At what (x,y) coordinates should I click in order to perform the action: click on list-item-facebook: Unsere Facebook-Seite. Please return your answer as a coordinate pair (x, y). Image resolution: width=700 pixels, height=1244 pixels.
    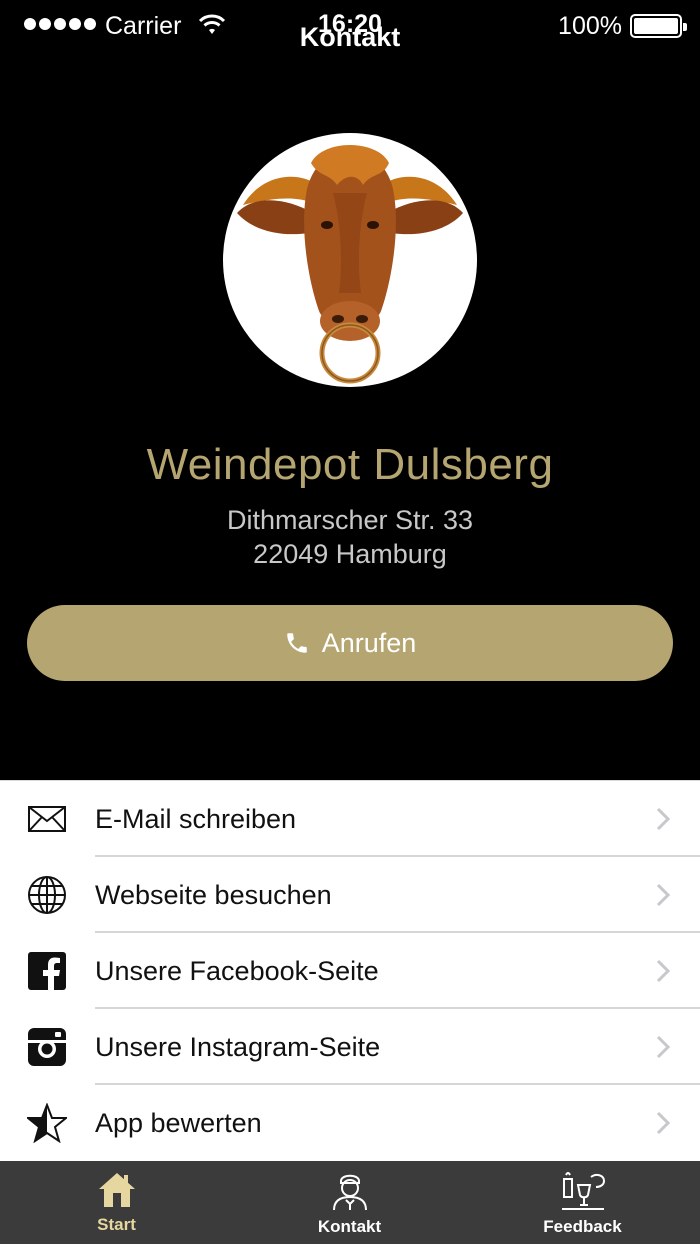
    Looking at the image, I should click on (350, 971).